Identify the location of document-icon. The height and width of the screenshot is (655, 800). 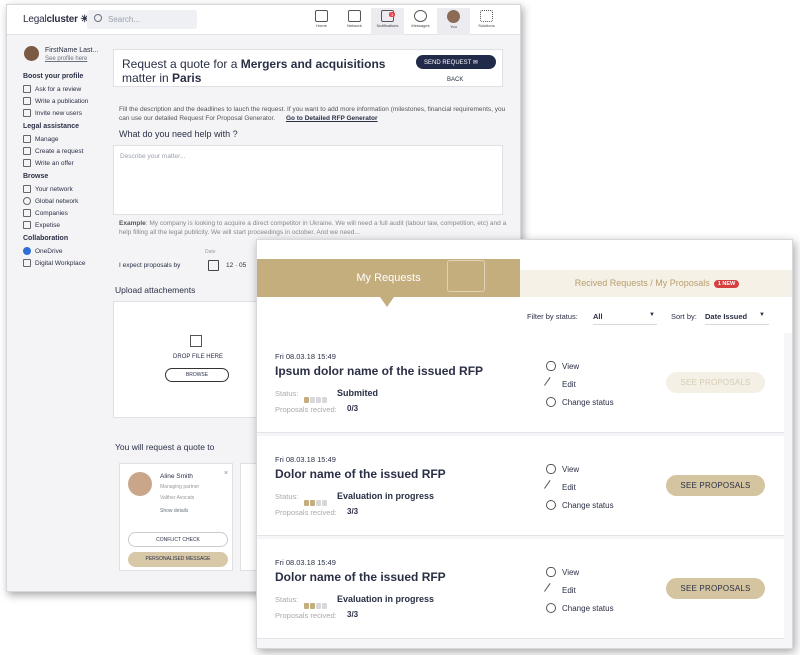
(27, 101).